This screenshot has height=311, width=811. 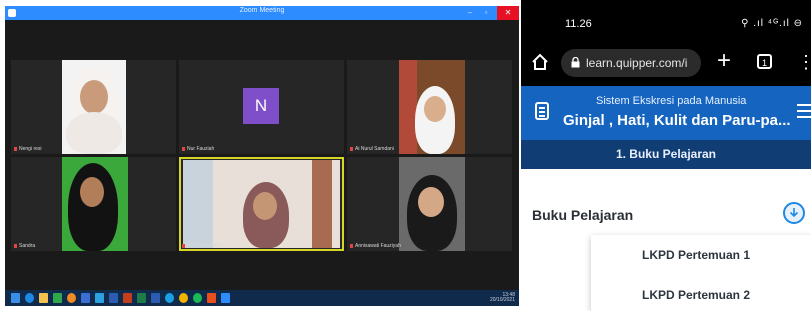 I want to click on lesson-subtitle: Sistem Ekskresi pada Manusia, so click(x=671, y=101).